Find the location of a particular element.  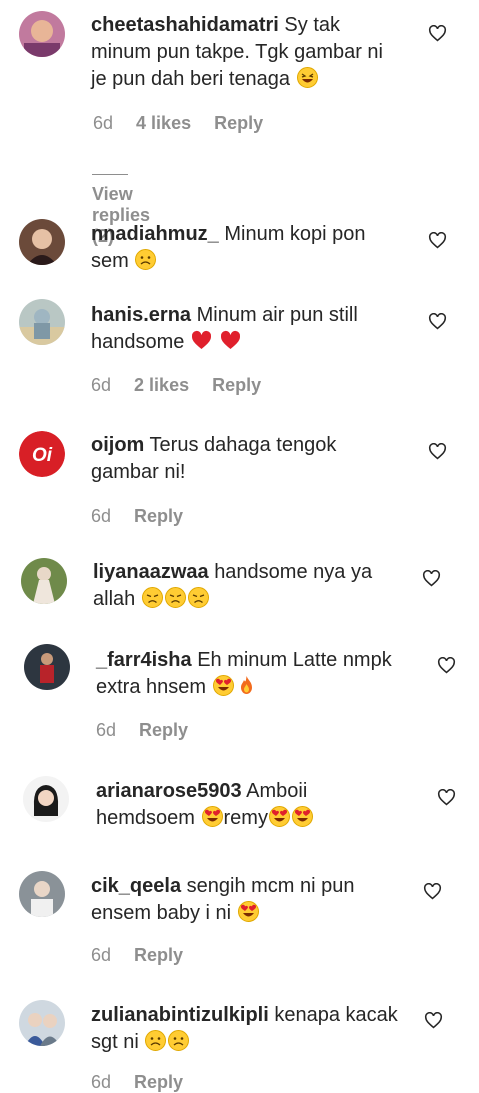

divider is located at coordinates (110, 174).